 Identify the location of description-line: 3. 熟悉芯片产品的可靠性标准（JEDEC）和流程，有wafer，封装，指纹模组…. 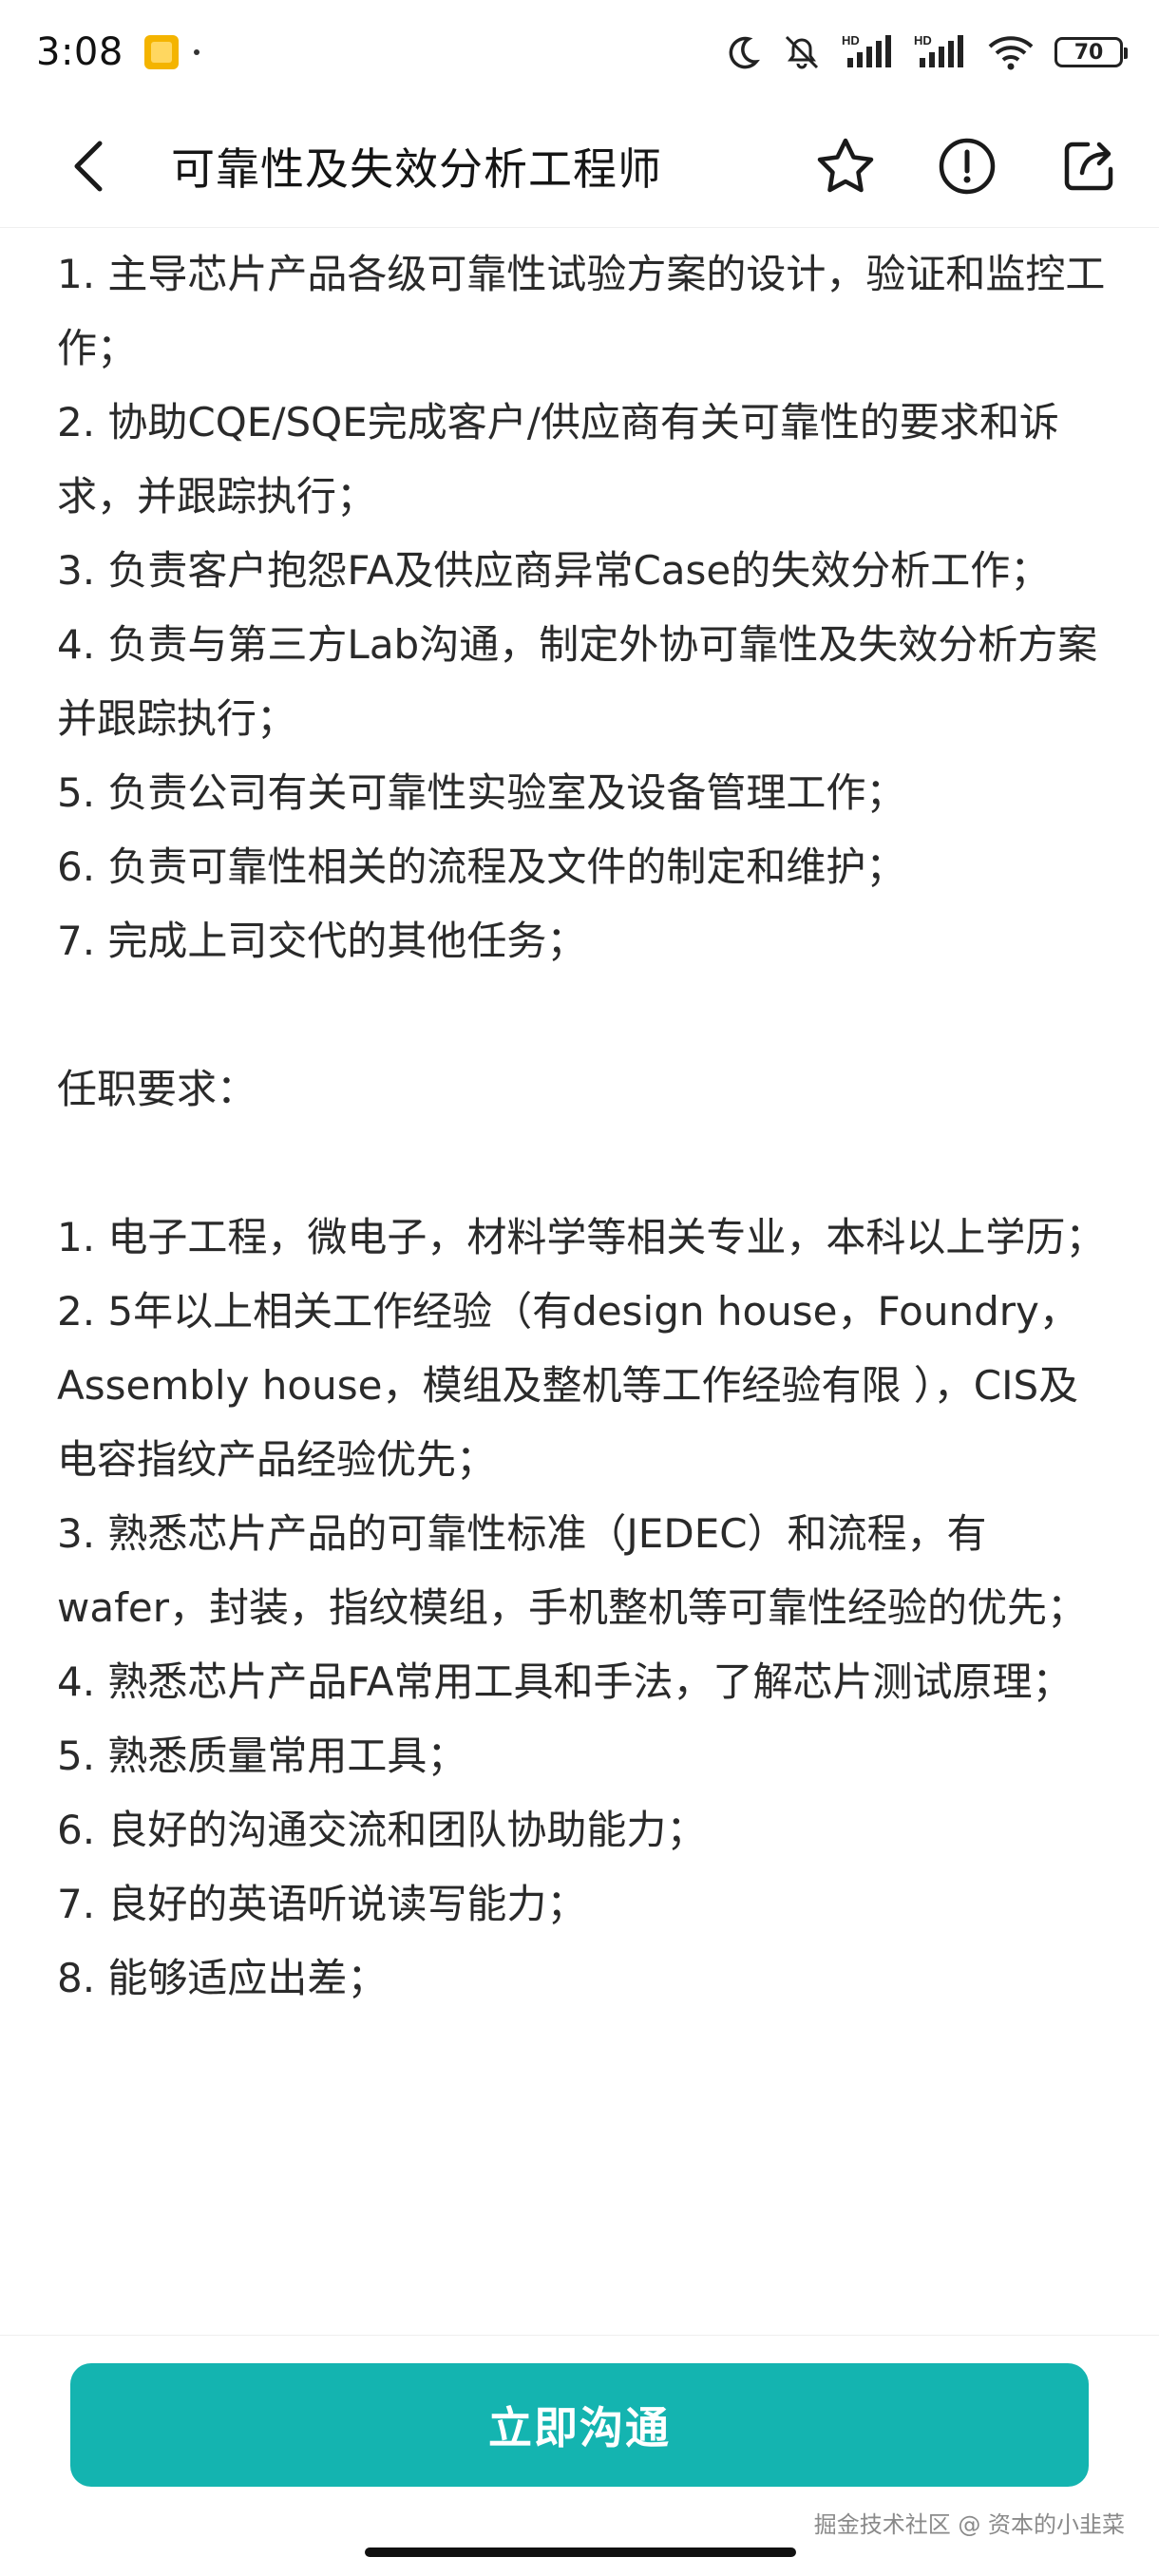
(572, 1570).